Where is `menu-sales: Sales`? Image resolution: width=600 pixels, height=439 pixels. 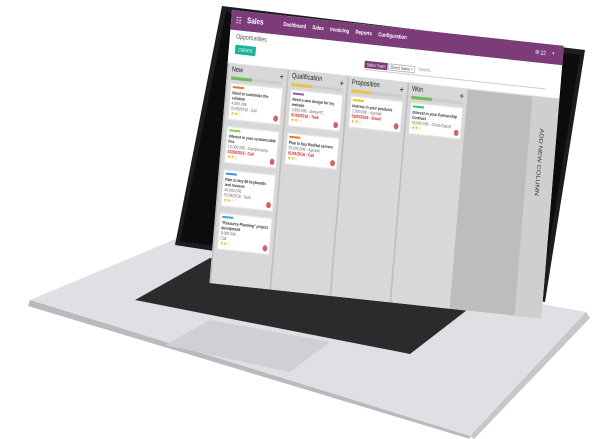
menu-sales: Sales is located at coordinates (318, 28).